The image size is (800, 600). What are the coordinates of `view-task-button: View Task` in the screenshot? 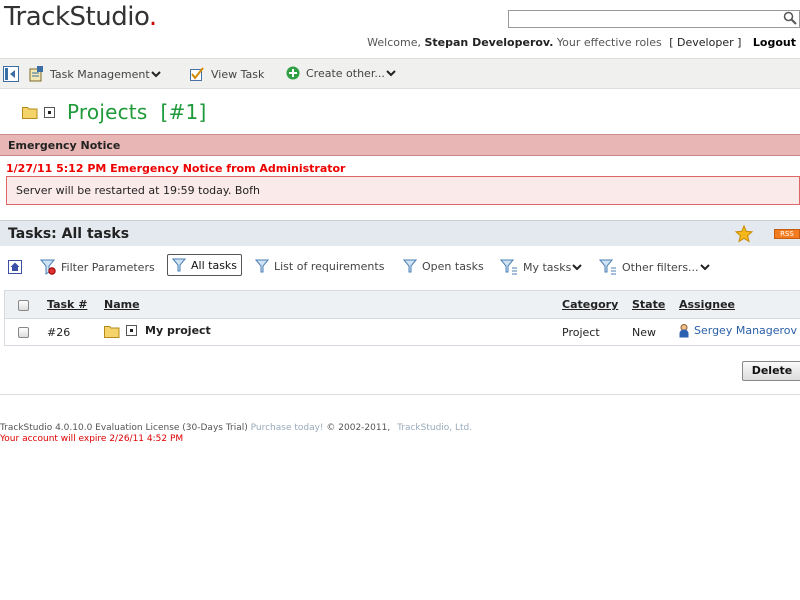 It's located at (226, 74).